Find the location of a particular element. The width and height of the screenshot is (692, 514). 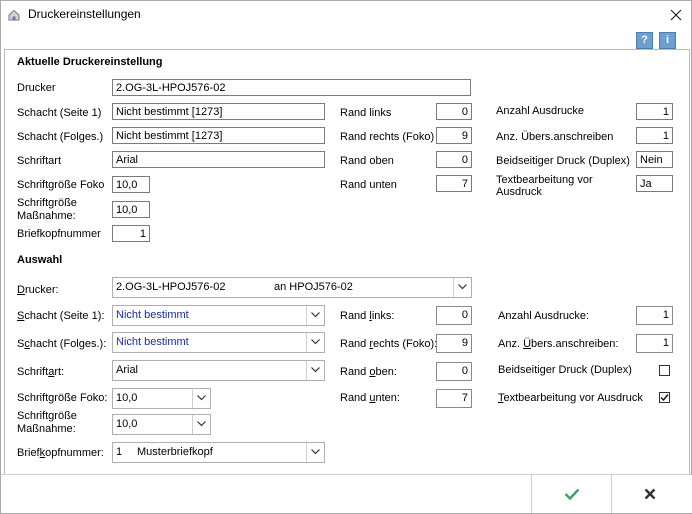

x-icon is located at coordinates (650, 494).